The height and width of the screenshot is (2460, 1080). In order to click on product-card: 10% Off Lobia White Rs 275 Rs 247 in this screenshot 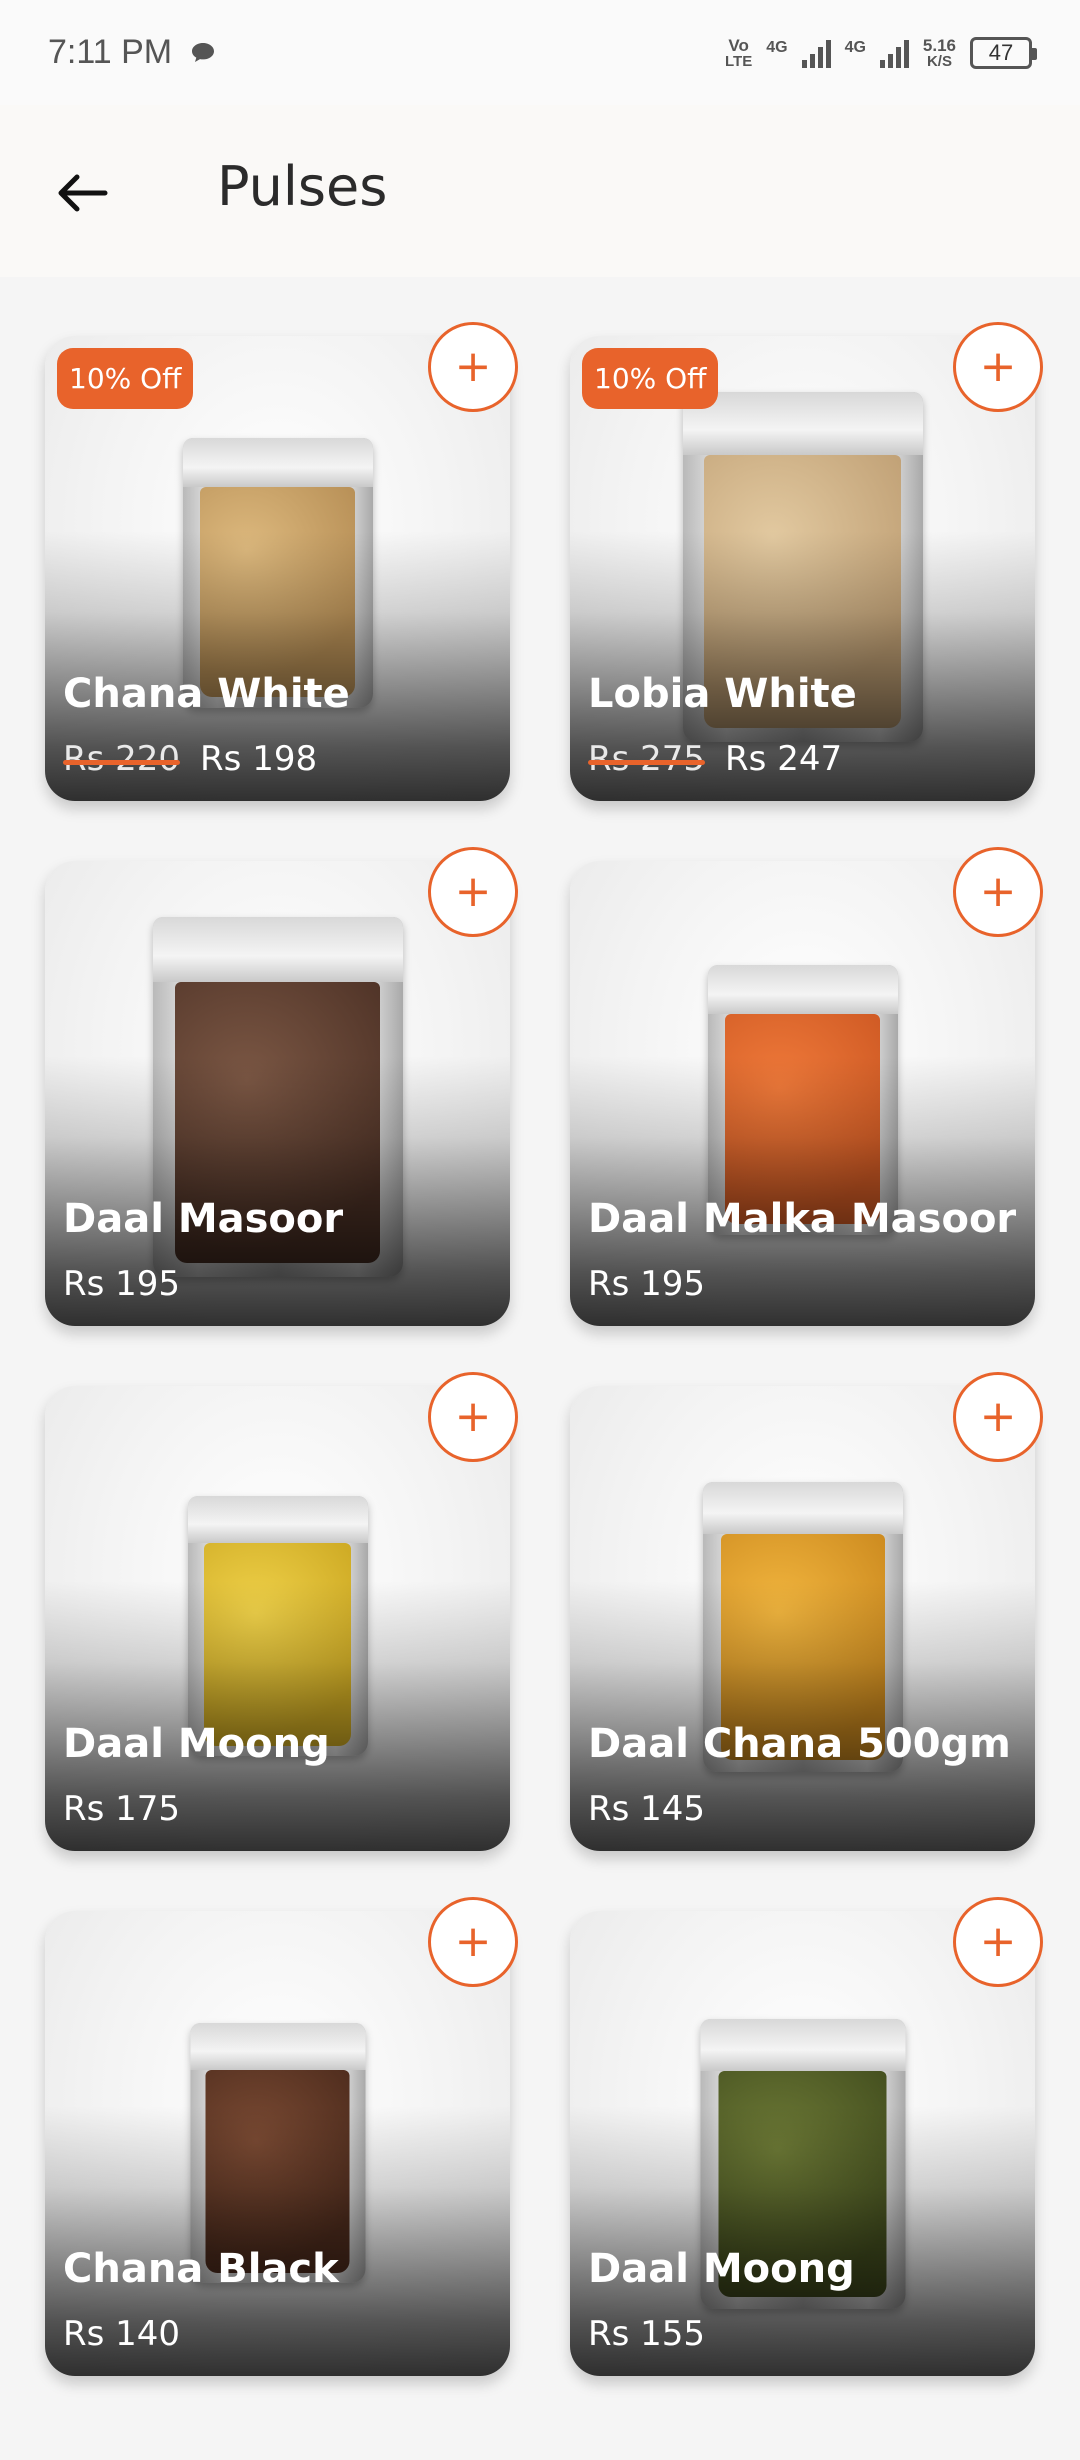, I will do `click(802, 568)`.